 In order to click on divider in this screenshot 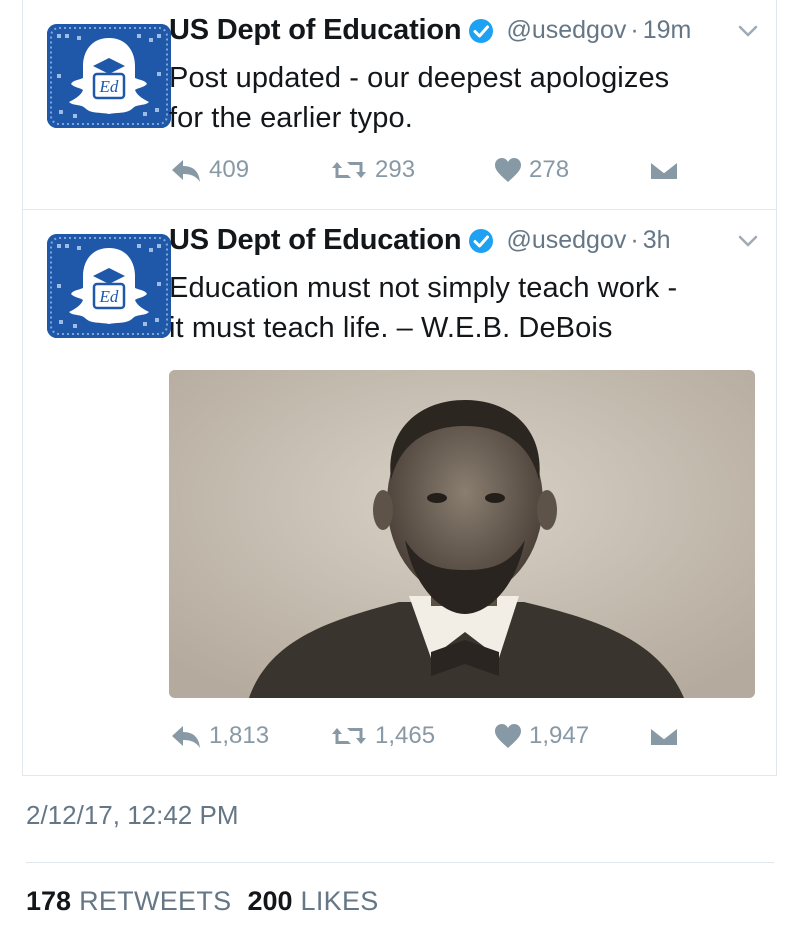, I will do `click(400, 862)`.